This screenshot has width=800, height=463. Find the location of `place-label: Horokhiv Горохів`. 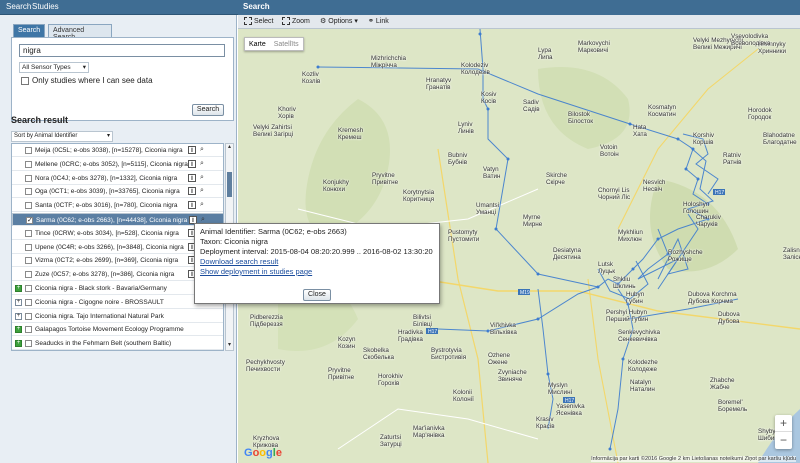

place-label: Horokhiv Горохів is located at coordinates (390, 380).